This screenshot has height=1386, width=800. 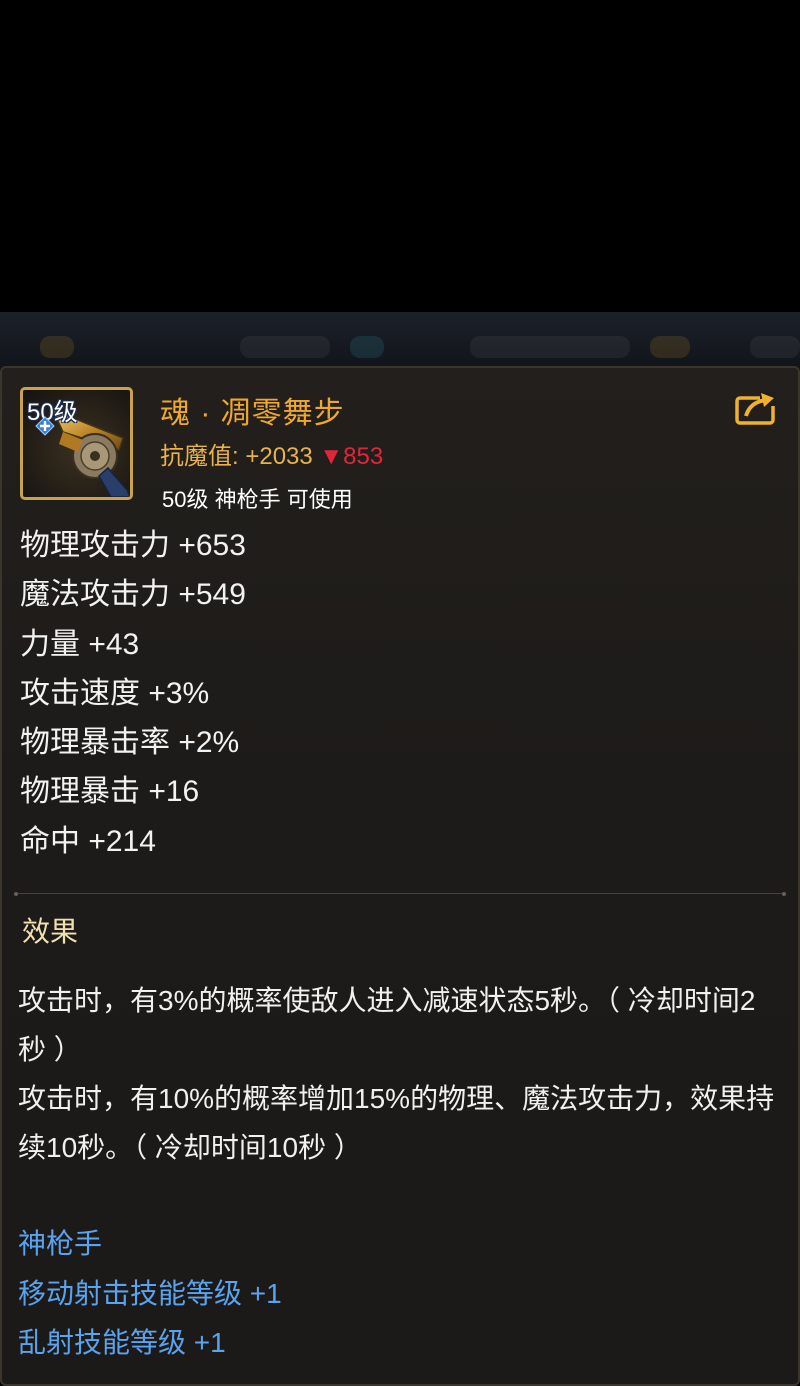 I want to click on resist-row: 抗魔值: +2033 ▼853, so click(x=271, y=453).